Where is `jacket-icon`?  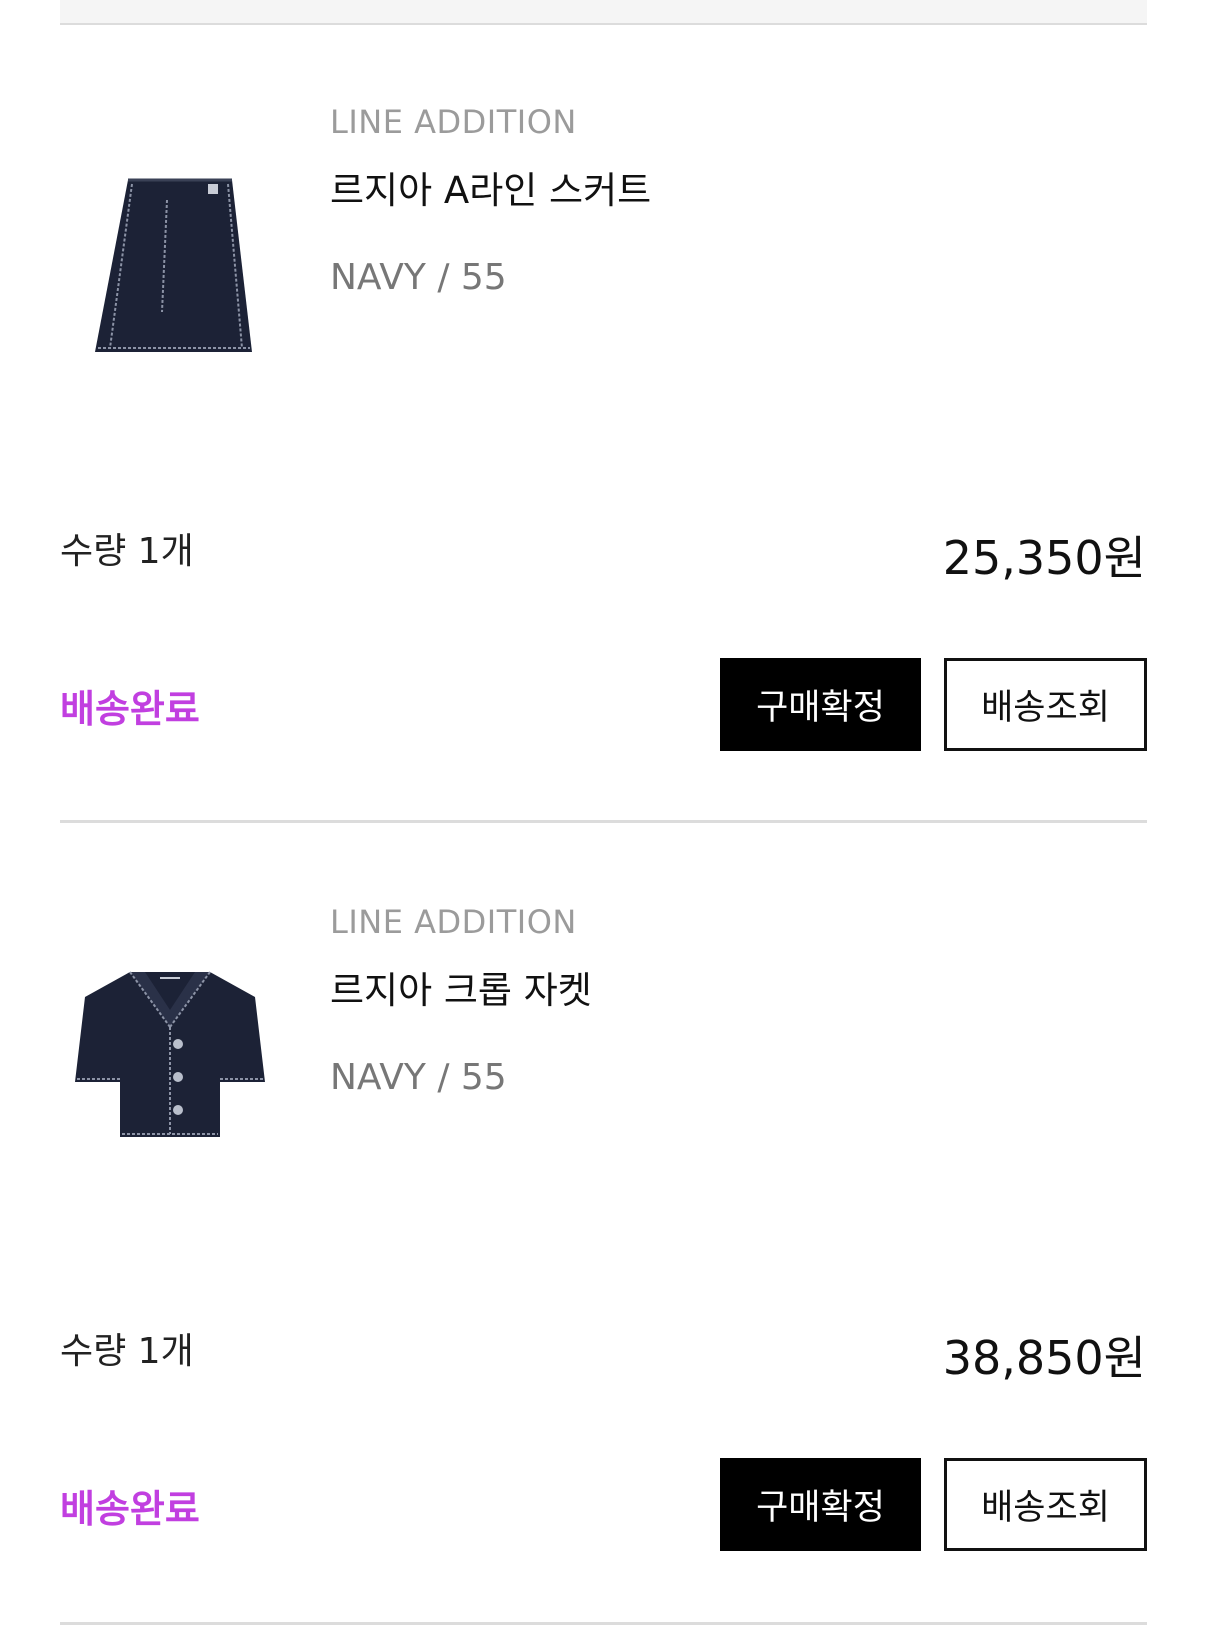
jacket-icon is located at coordinates (170, 1054).